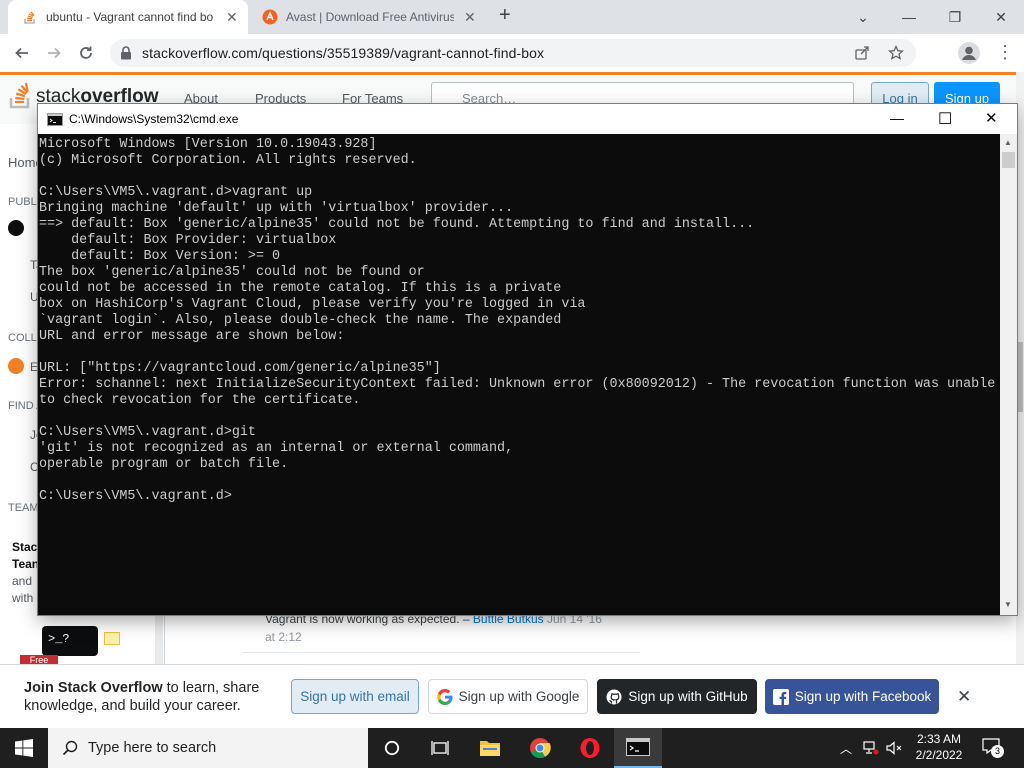  Describe the element at coordinates (527, 119) in the screenshot. I see `cmd-titlebar: C:\Windows\System32\cmd.exe — ☐ ✕` at that location.